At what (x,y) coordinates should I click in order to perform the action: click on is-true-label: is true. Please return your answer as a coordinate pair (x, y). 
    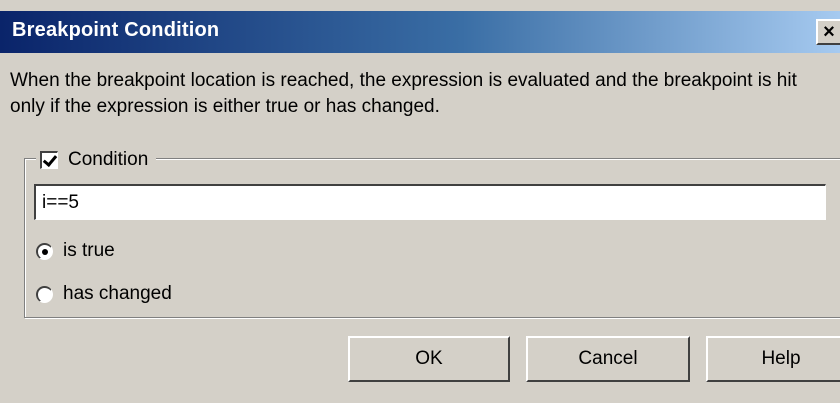
    Looking at the image, I should click on (89, 250).